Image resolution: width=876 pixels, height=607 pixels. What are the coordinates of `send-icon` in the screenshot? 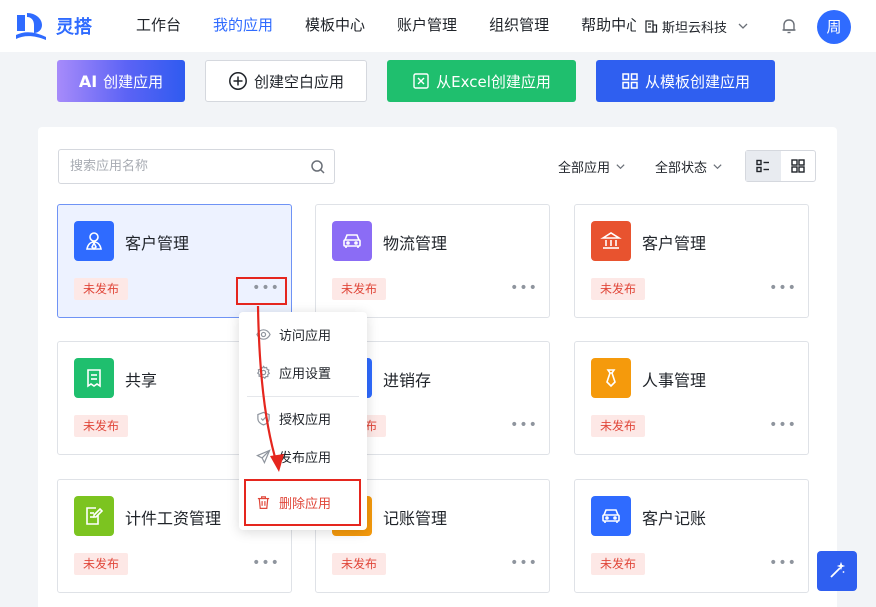 It's located at (263, 456).